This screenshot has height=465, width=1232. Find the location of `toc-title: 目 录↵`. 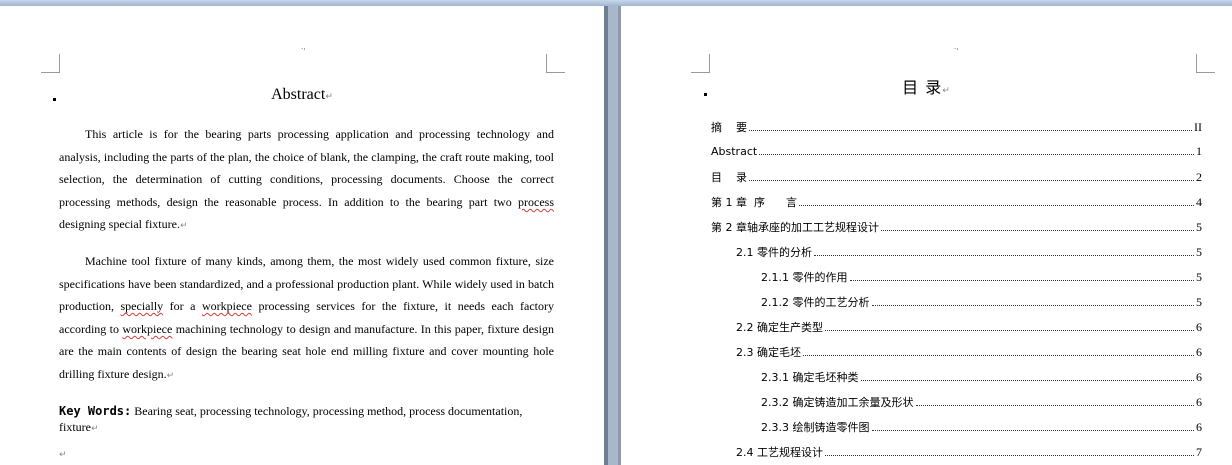

toc-title: 目 录↵ is located at coordinates (926, 87).